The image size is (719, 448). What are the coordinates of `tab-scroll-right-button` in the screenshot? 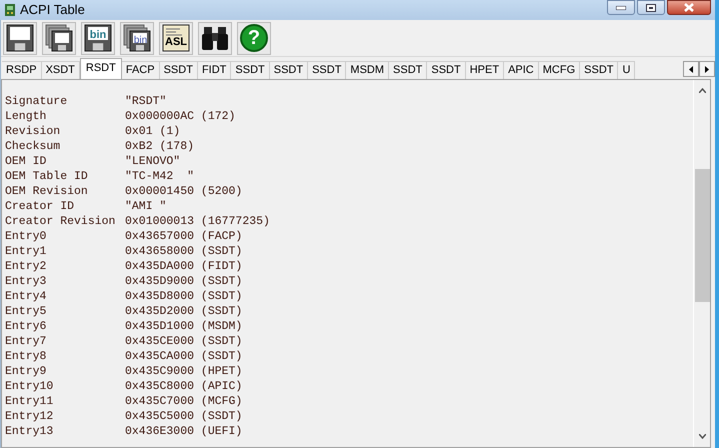 It's located at (707, 69).